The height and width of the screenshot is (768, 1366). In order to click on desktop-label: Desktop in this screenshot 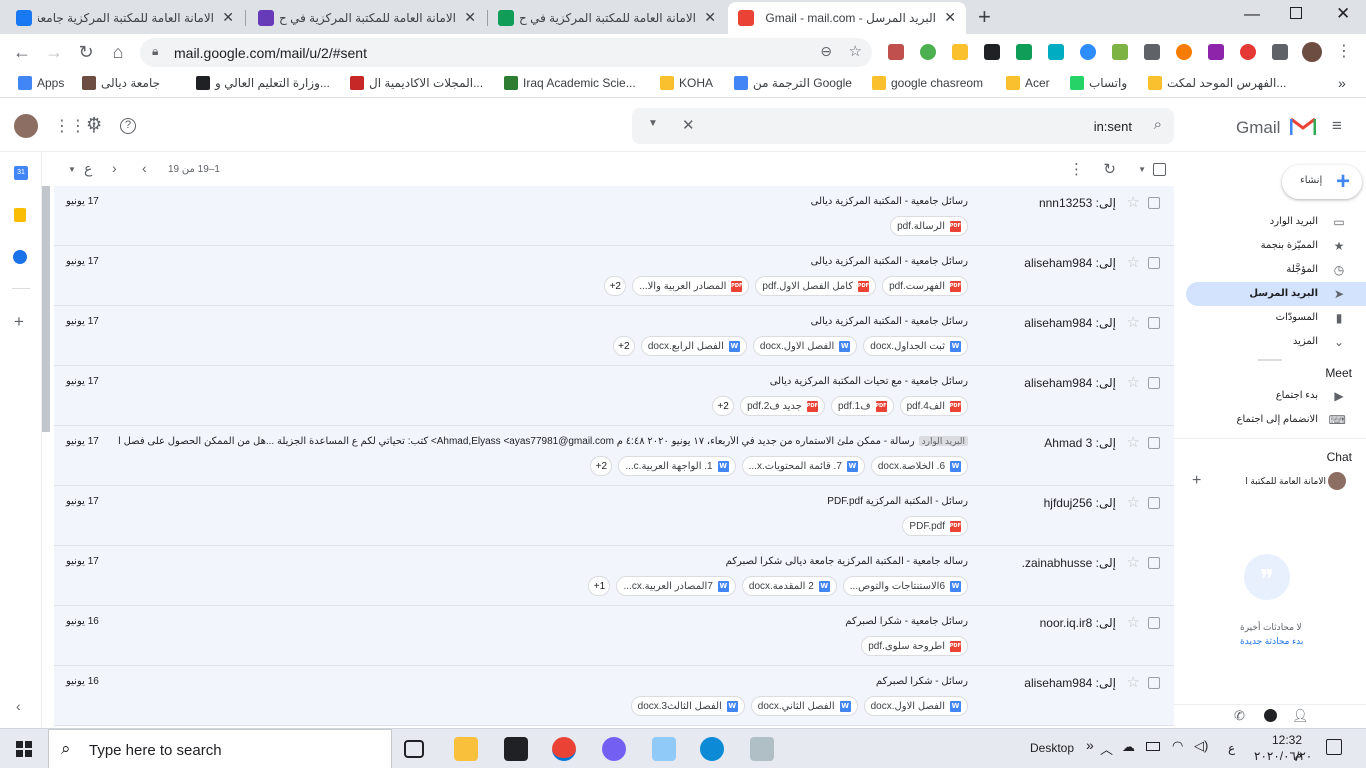, I will do `click(1052, 748)`.